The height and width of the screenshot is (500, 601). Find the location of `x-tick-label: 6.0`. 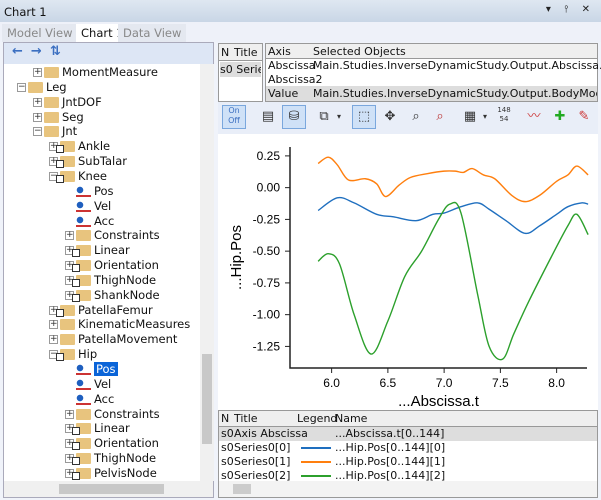

x-tick-label: 6.0 is located at coordinates (331, 383).